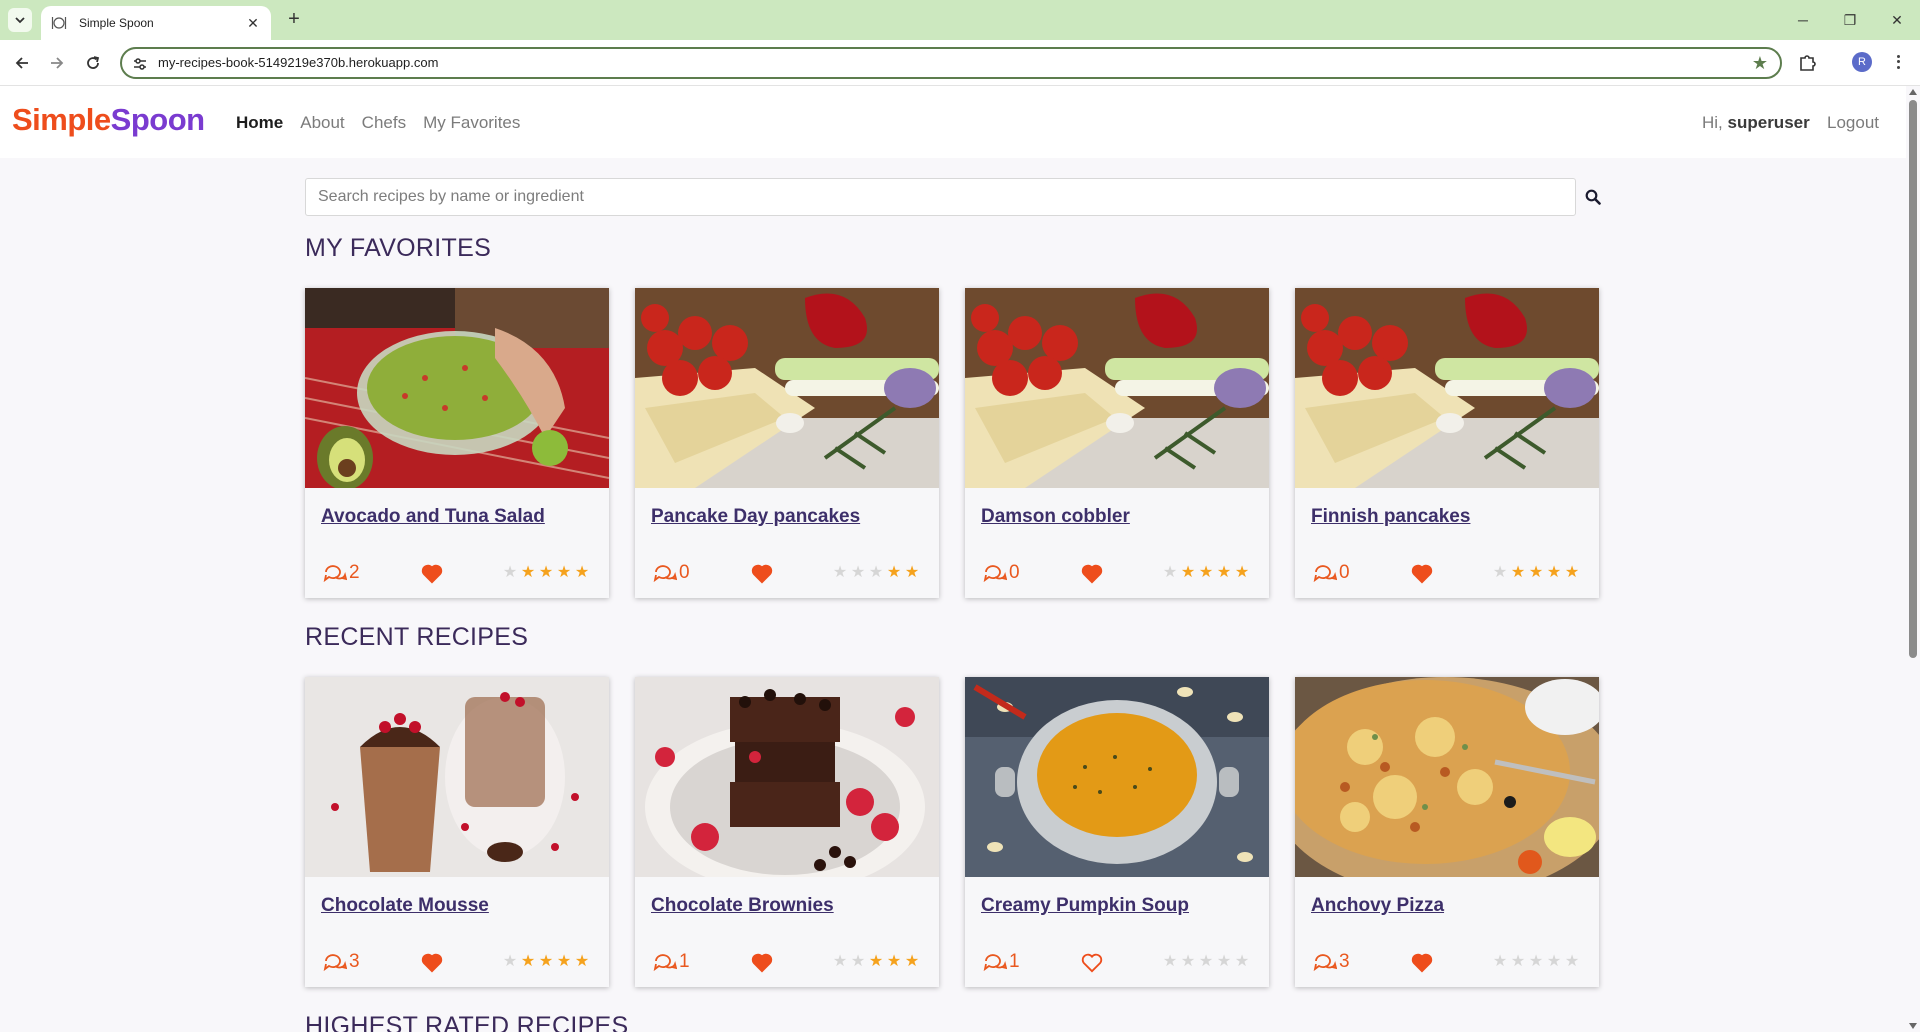 This screenshot has width=1920, height=1032. I want to click on recipe-card: Pancake Day pancakes 0 ★ ★ ★ ★ ★, so click(787, 443).